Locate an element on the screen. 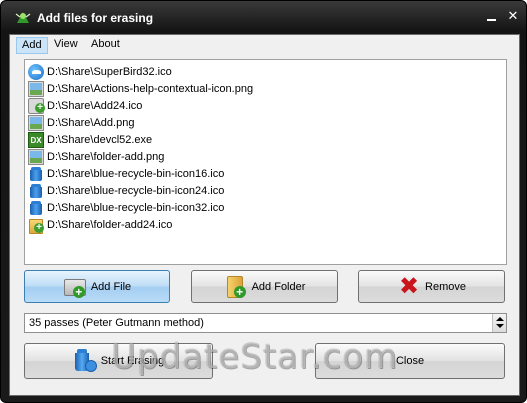 Image resolution: width=527 pixels, height=403 pixels. add-file-button: Add File is located at coordinates (97, 286).